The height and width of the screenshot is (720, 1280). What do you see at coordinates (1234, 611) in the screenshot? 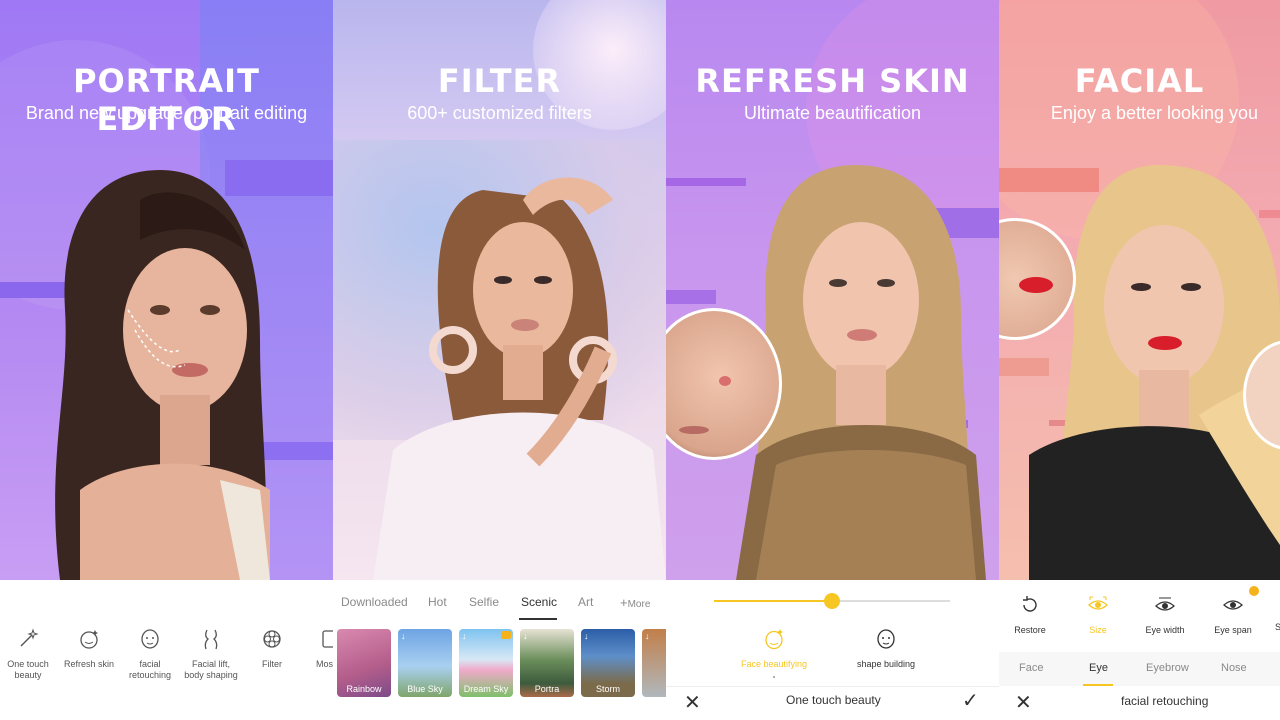
I see `tool-eye-span: Eye span` at bounding box center [1234, 611].